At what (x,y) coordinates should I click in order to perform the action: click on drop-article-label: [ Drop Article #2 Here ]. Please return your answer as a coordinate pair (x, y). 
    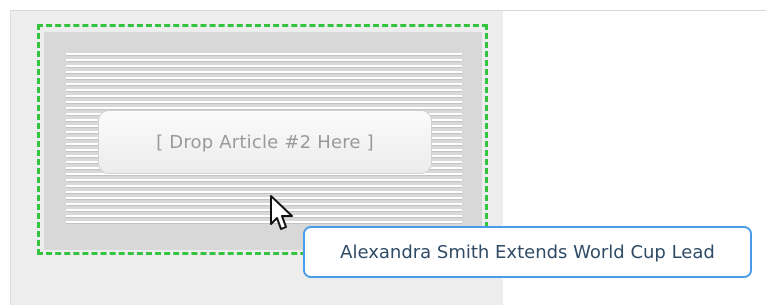
    Looking at the image, I should click on (265, 142).